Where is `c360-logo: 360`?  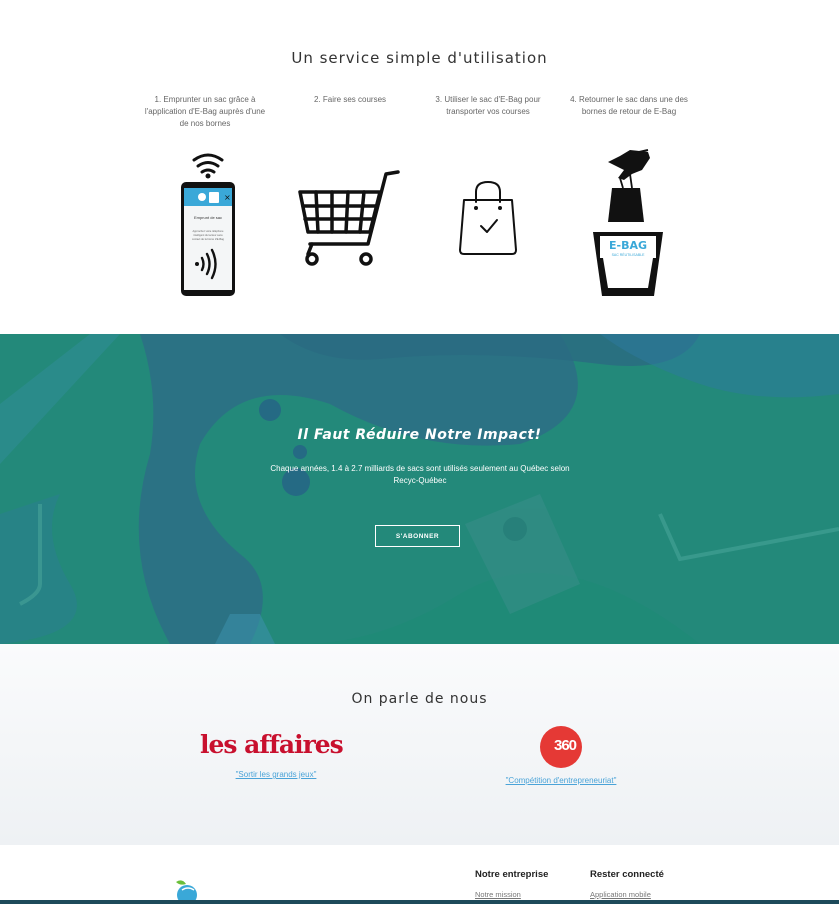
c360-logo: 360 is located at coordinates (561, 747).